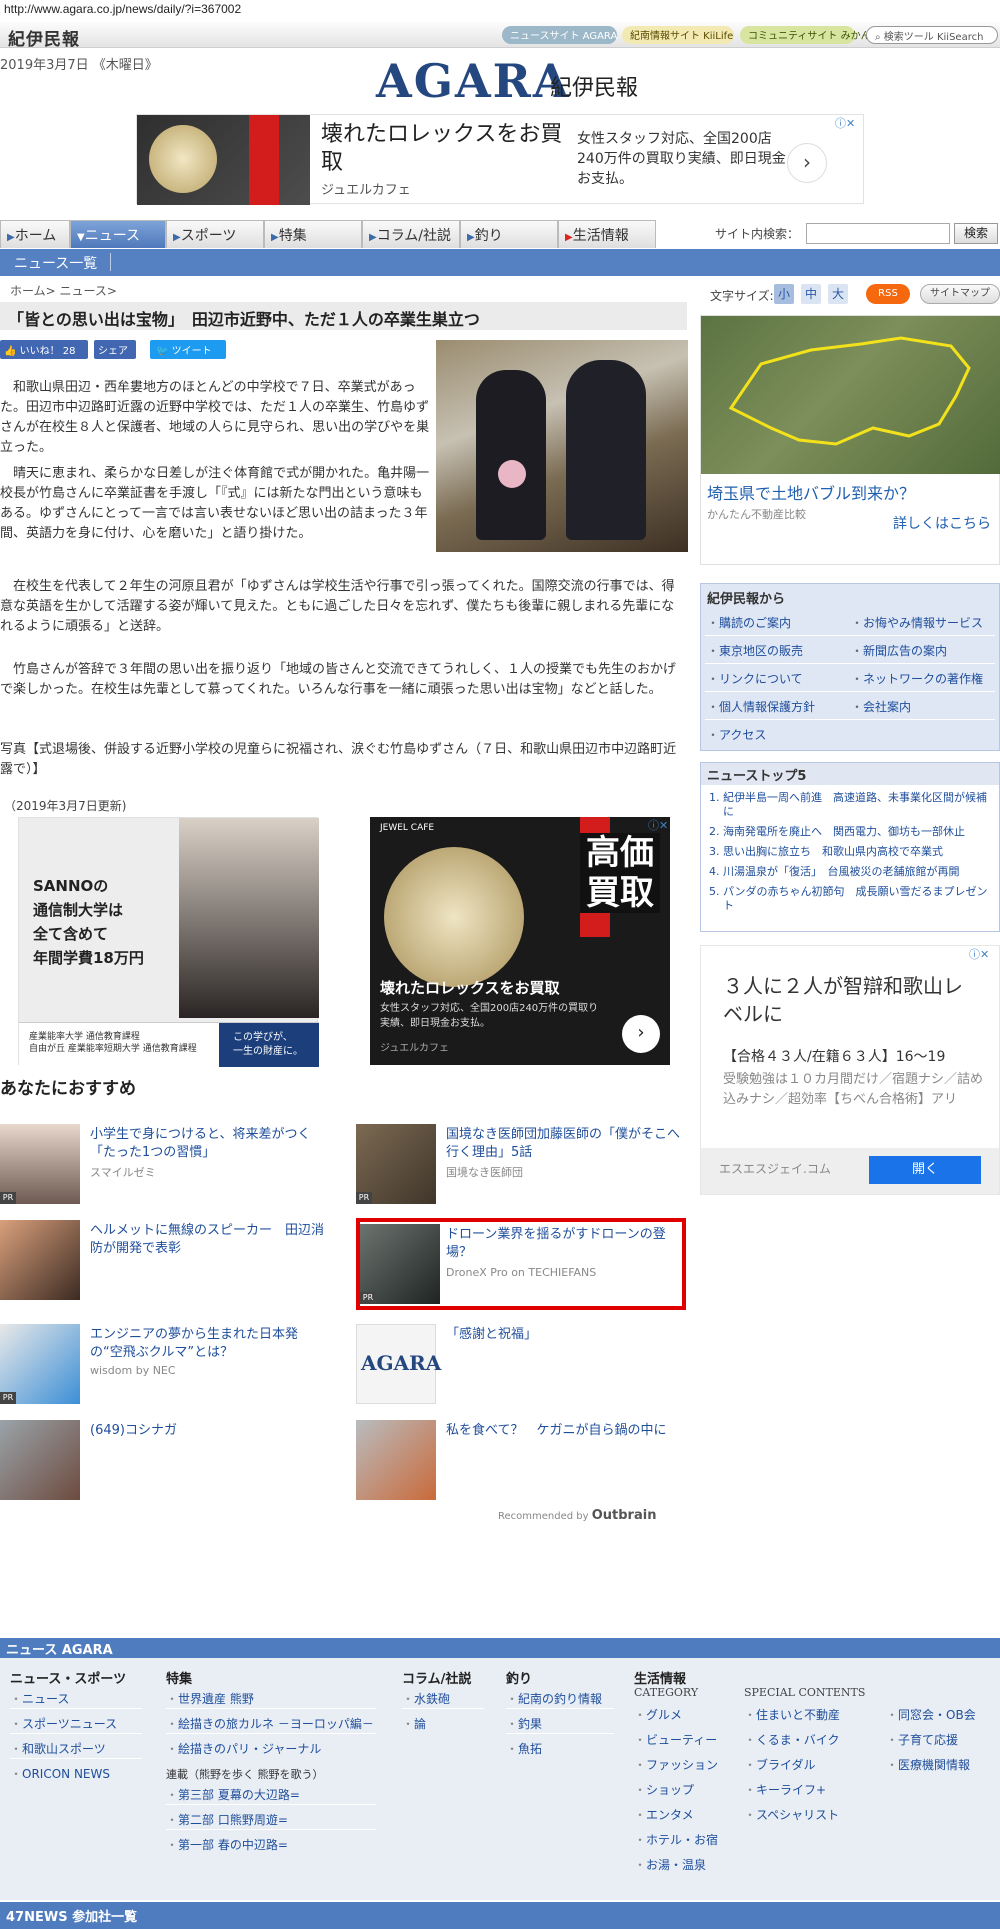  What do you see at coordinates (664, 1814) in the screenshot?
I see `footer-link: エンタメ` at bounding box center [664, 1814].